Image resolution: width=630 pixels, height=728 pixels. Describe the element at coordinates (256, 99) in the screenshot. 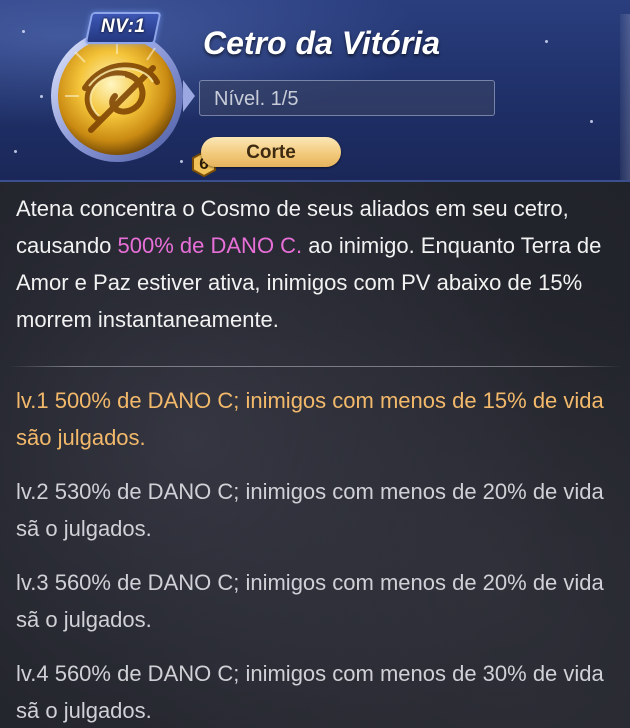

I see `skill-level-text: Nível. 1/5` at that location.